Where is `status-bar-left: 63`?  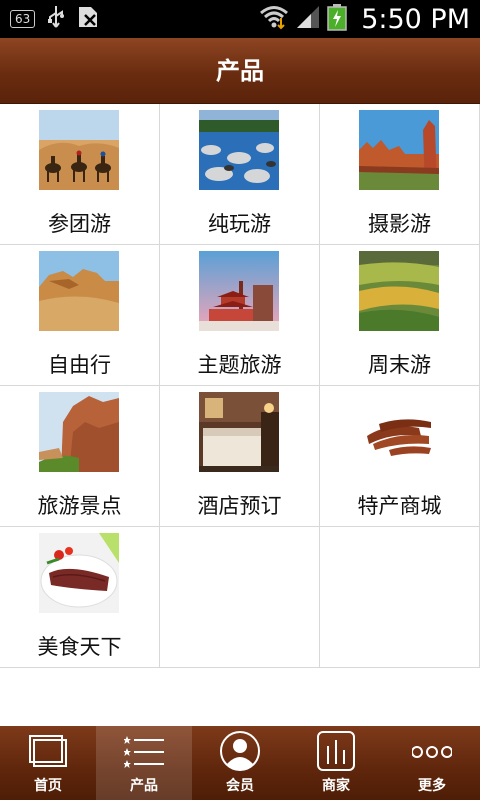
status-bar-left: 63 is located at coordinates (54, 19).